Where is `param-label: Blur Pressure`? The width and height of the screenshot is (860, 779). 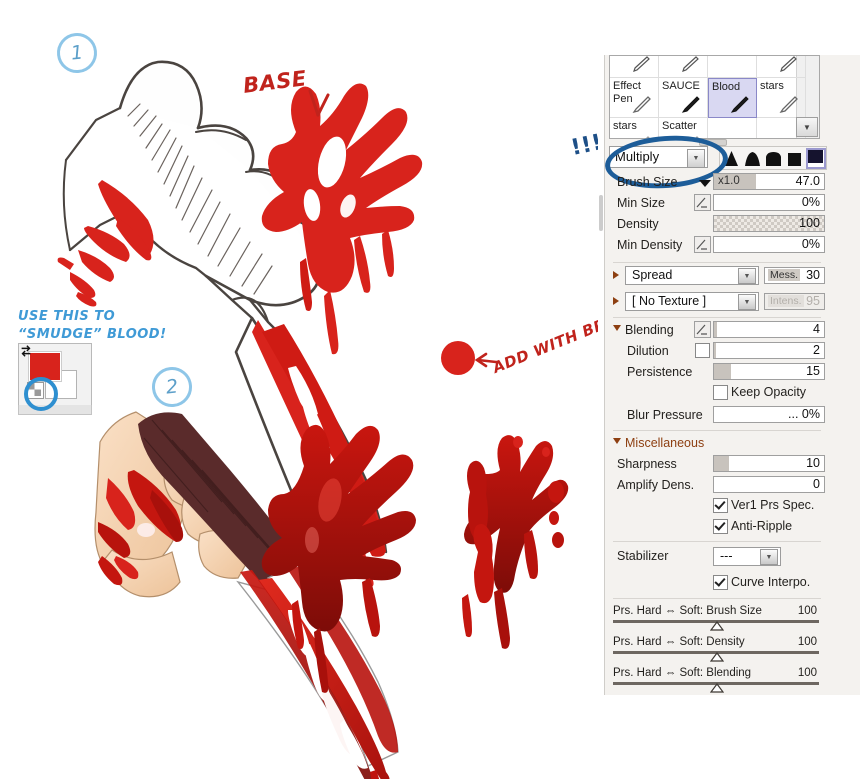
param-label: Blur Pressure is located at coordinates (665, 415).